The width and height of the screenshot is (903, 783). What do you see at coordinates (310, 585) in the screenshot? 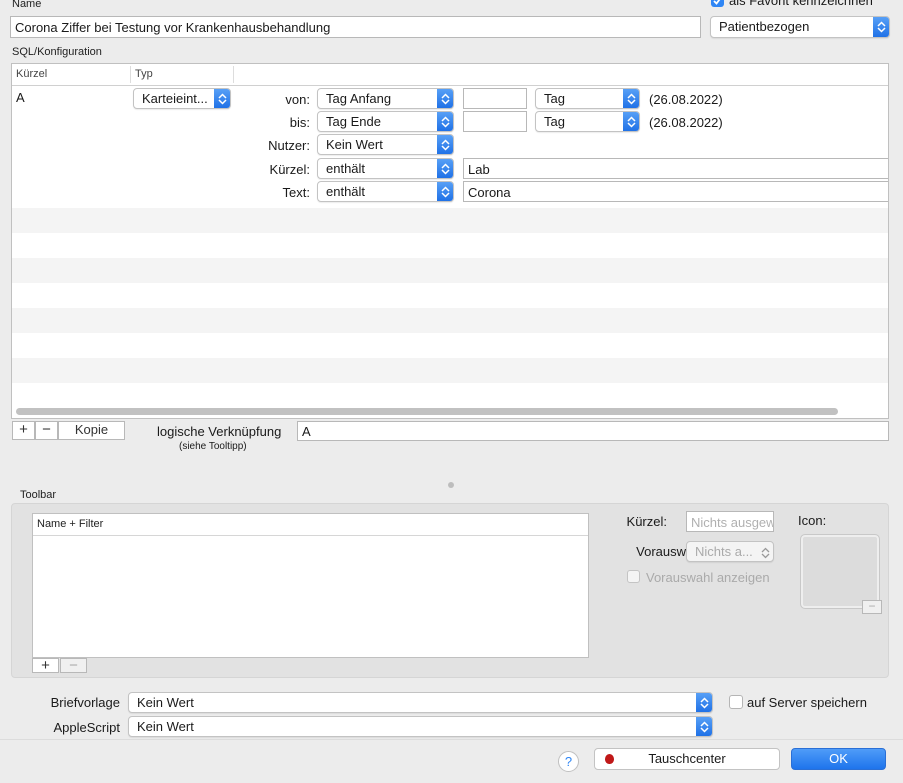
I see `toolbar-list: Name + Filter` at bounding box center [310, 585].